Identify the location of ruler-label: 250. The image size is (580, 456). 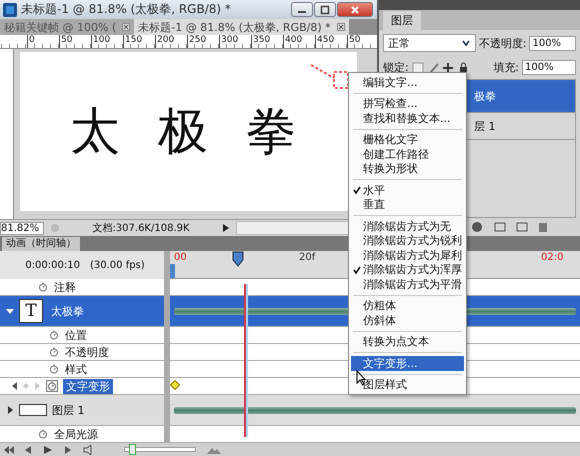
(203, 41).